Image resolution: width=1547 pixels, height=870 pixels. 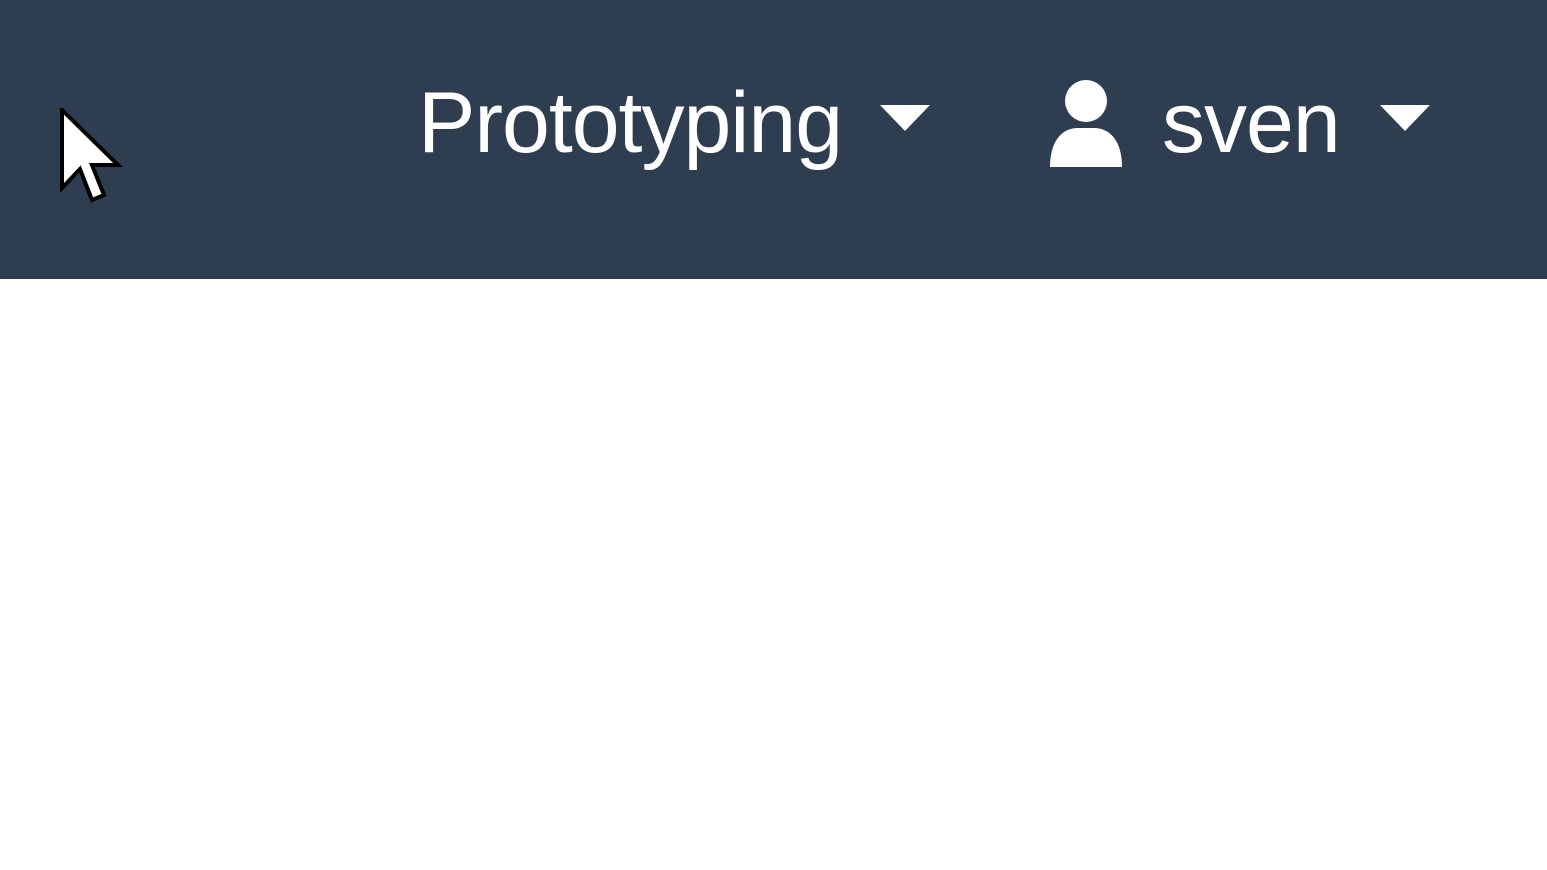 I want to click on project-dropdown-label: Prototyping, so click(x=630, y=123).